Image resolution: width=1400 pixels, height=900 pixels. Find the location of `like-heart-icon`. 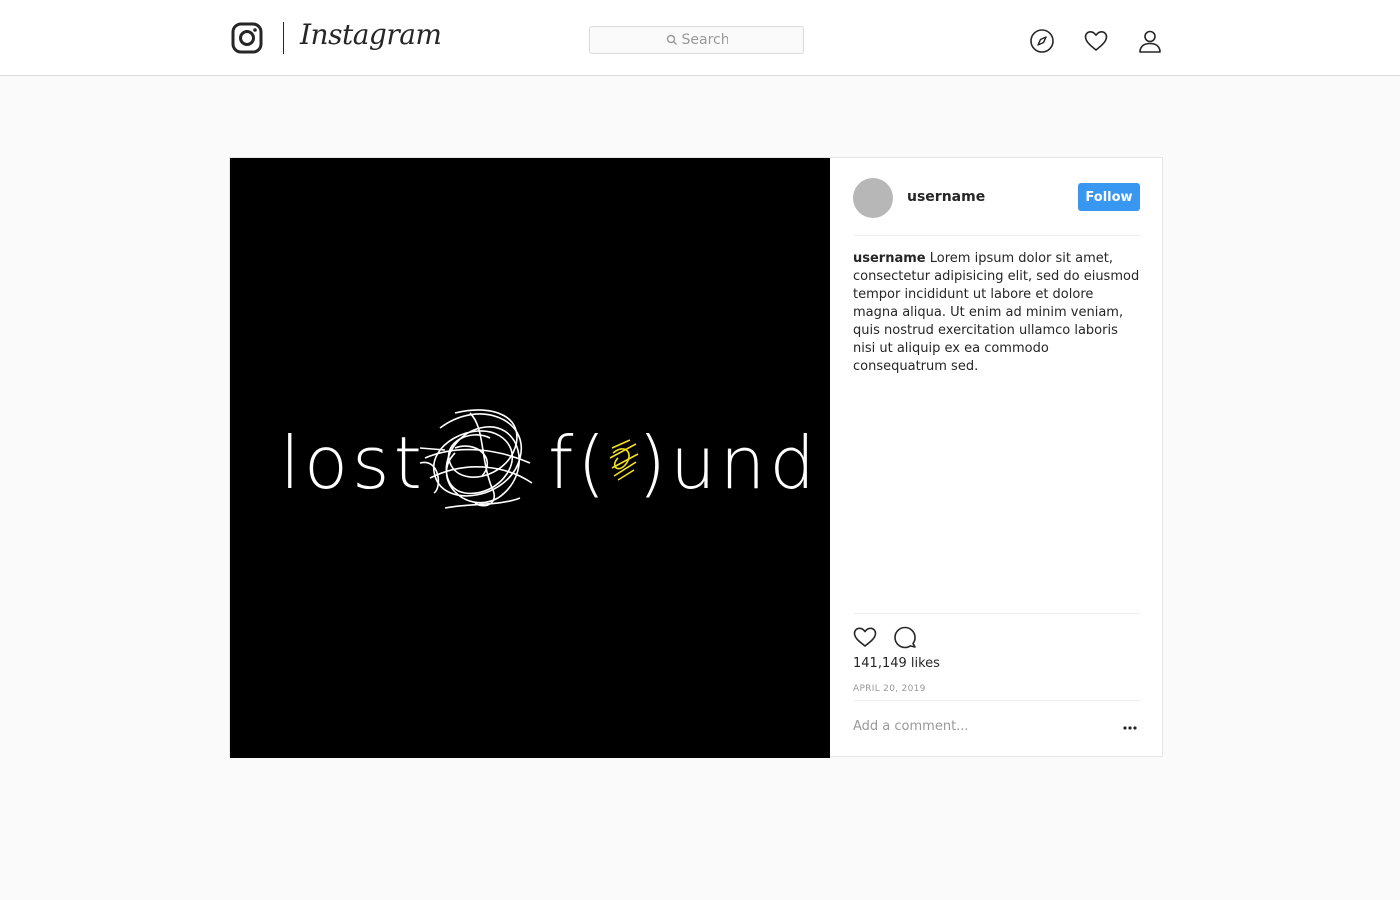

like-heart-icon is located at coordinates (865, 637).